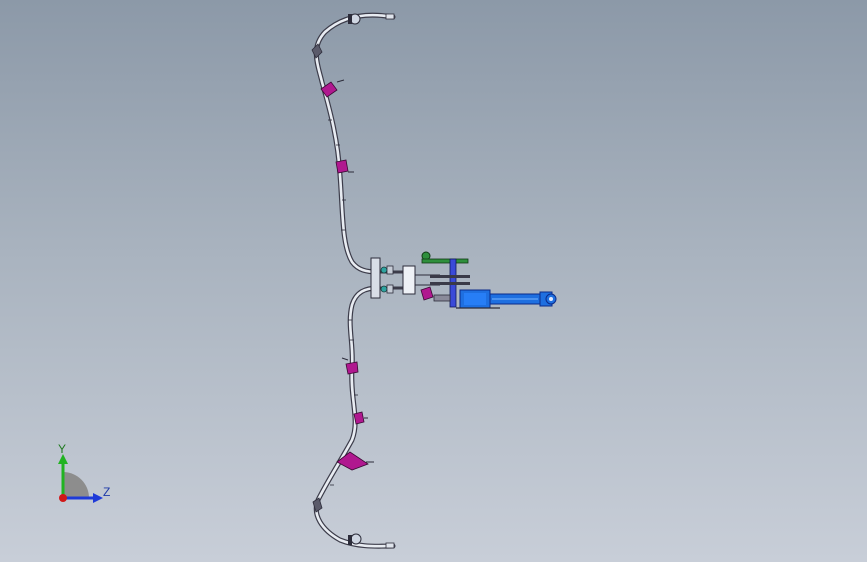 The image size is (867, 562). Describe the element at coordinates (362, 143) in the screenshot. I see `upper-tube` at that location.